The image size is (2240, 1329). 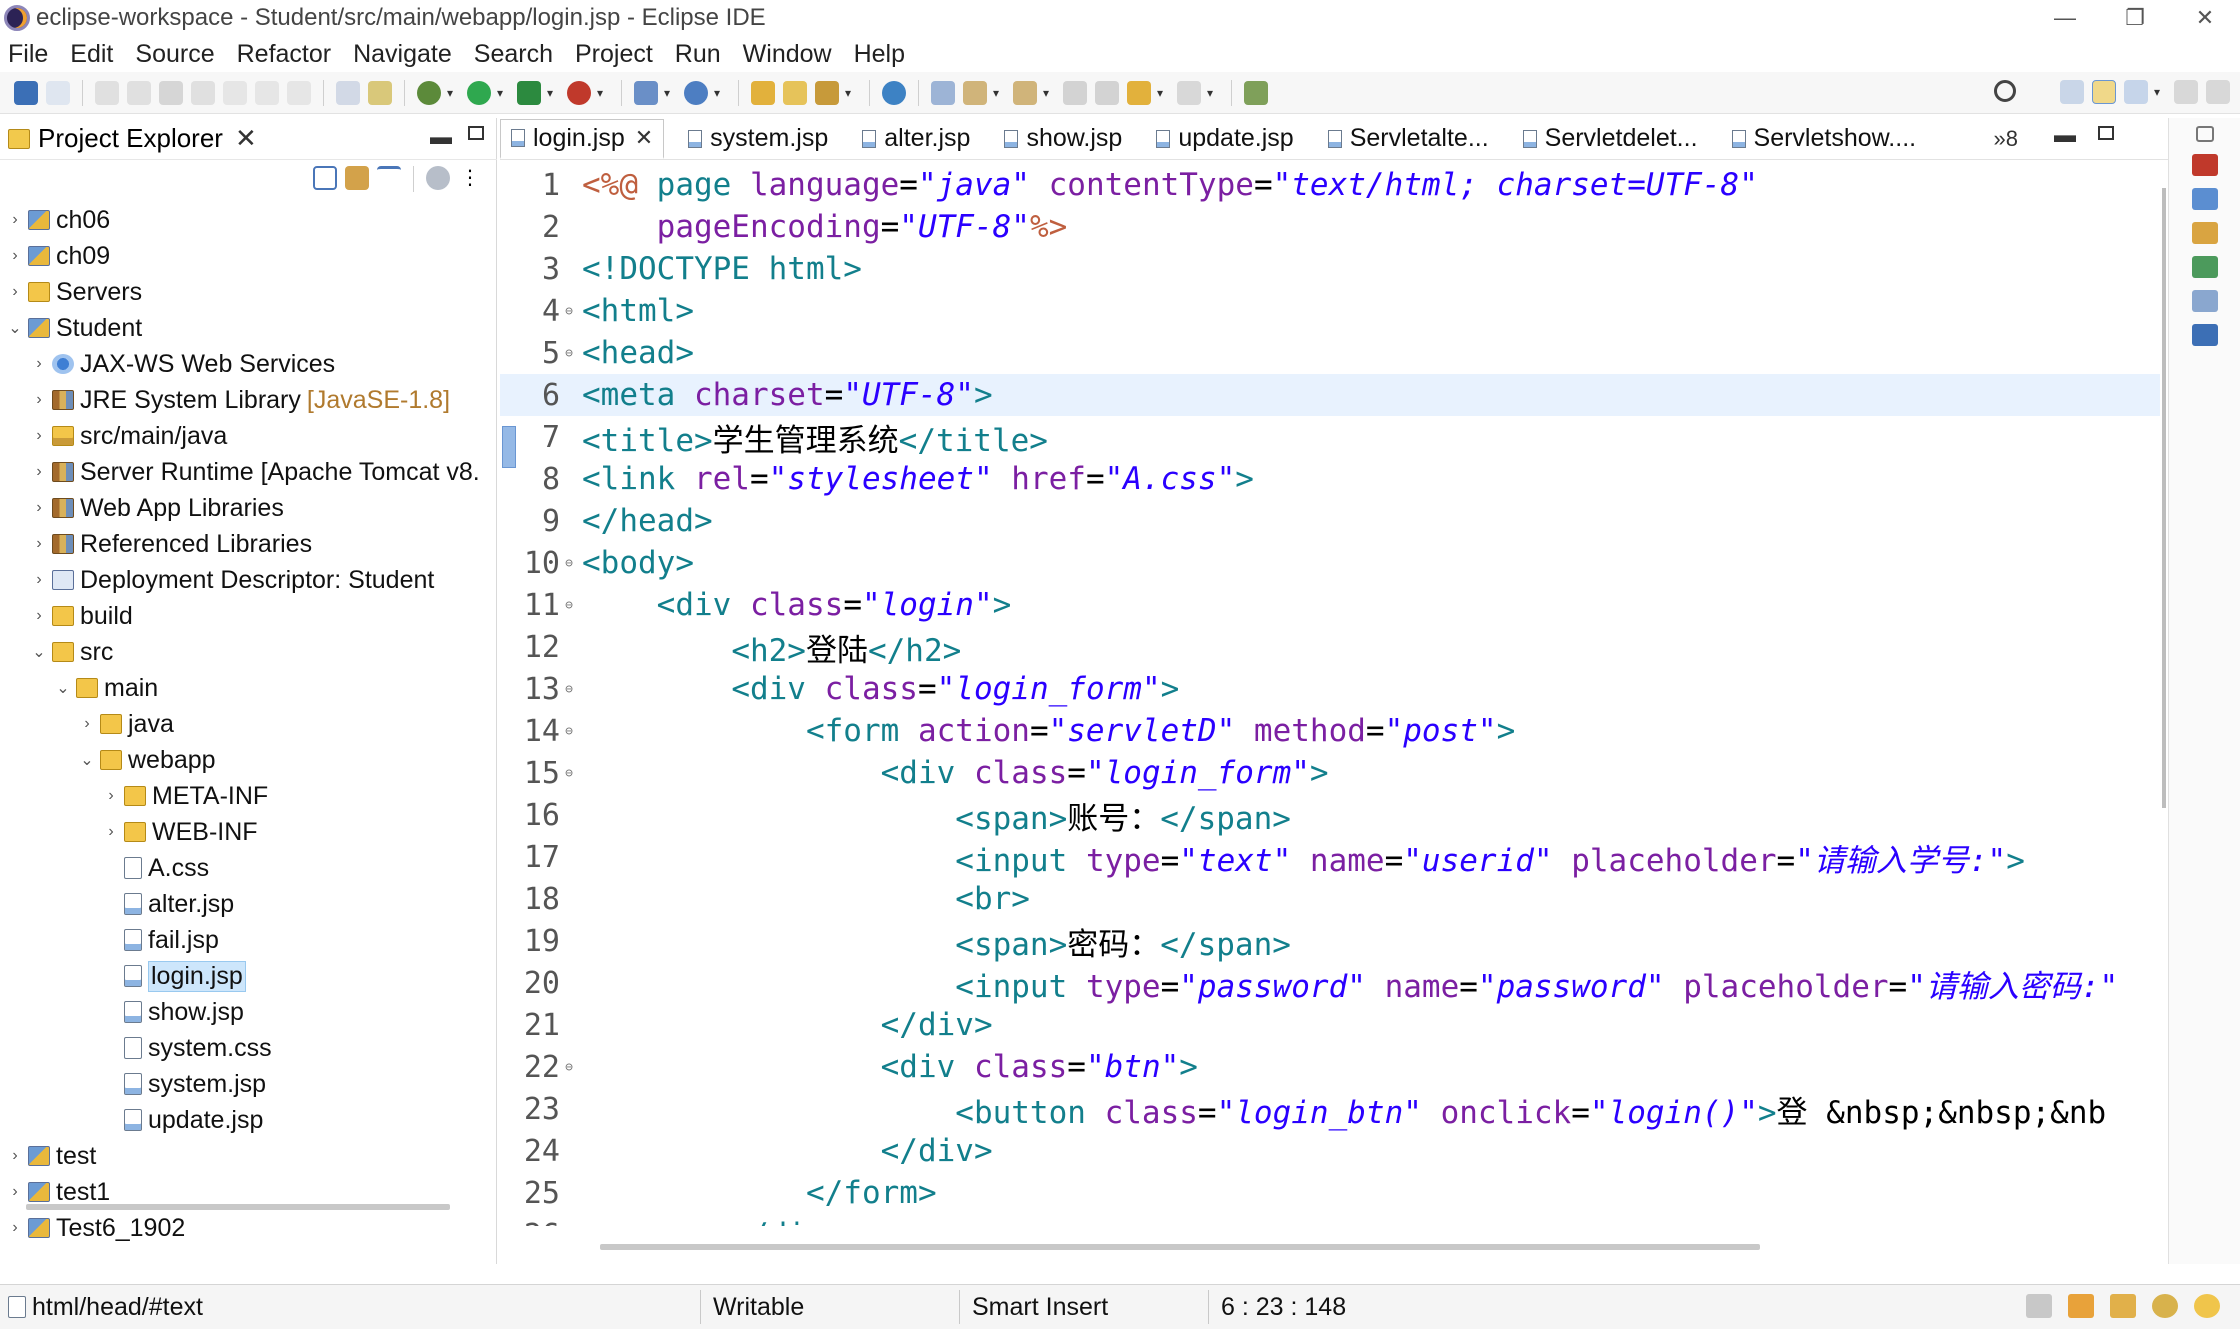 What do you see at coordinates (139, 92) in the screenshot?
I see `suspend-icon` at bounding box center [139, 92].